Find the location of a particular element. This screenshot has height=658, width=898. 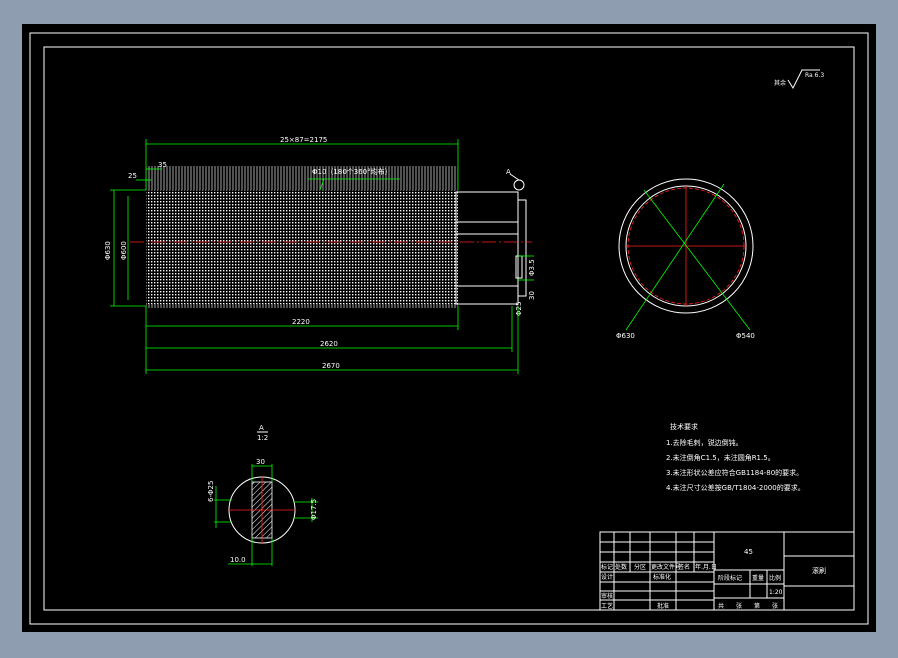

section-view: A 1:2 30 6-Φ25 Φ17.5 10.0 is located at coordinates (262, 495).